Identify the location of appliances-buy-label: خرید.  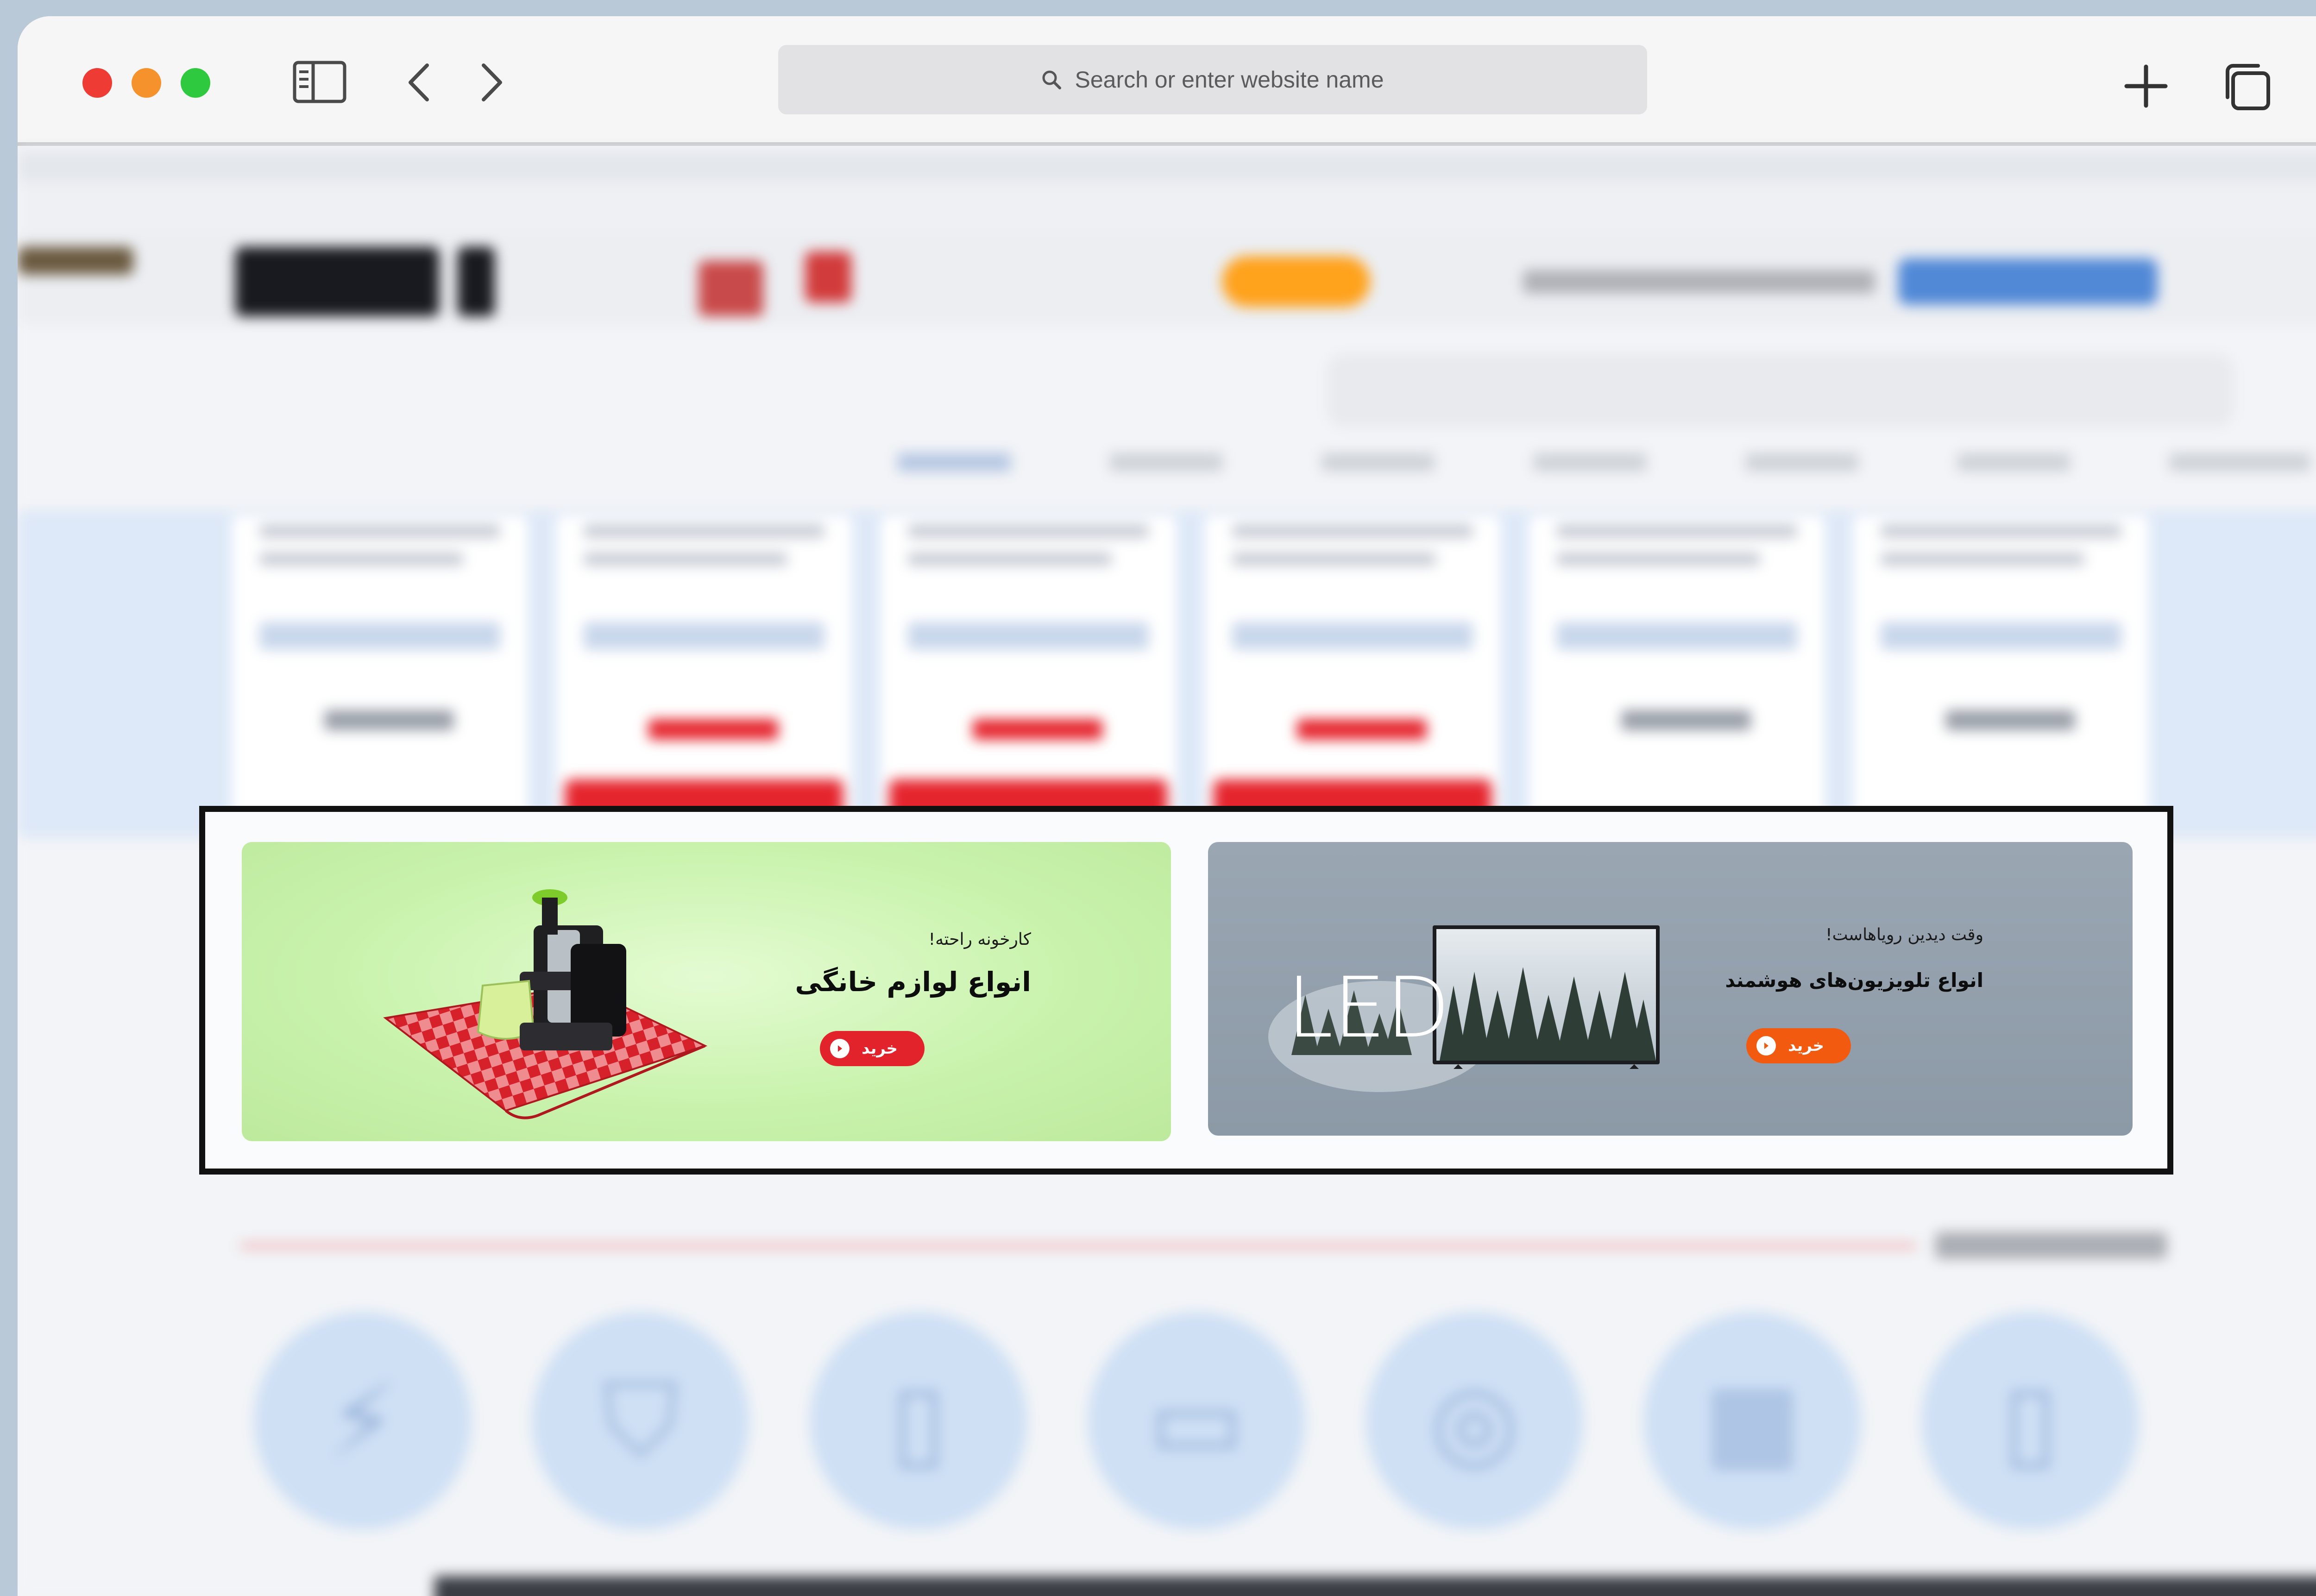
(880, 1048).